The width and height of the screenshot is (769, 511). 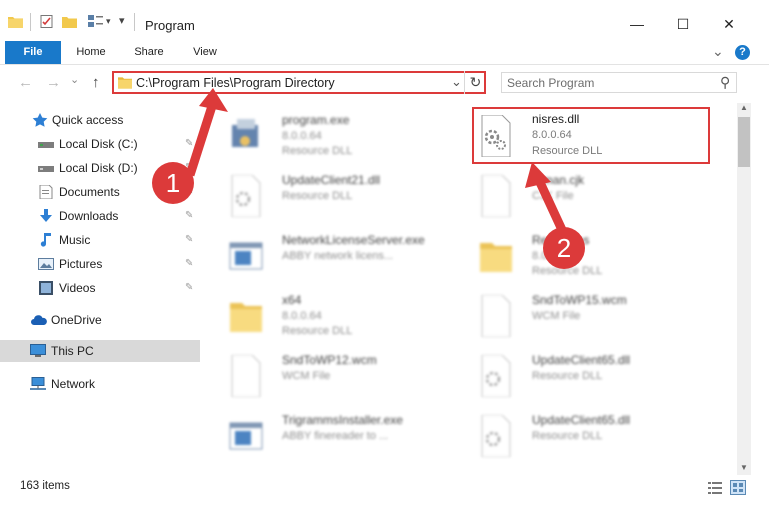 What do you see at coordinates (134, 22) in the screenshot?
I see `separator` at bounding box center [134, 22].